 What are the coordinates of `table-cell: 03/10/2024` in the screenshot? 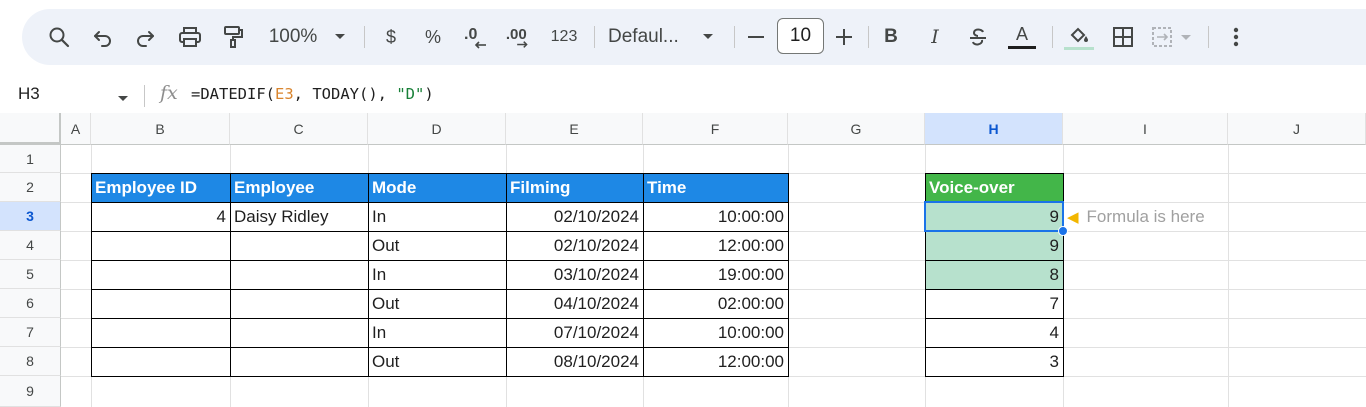 It's located at (574, 274).